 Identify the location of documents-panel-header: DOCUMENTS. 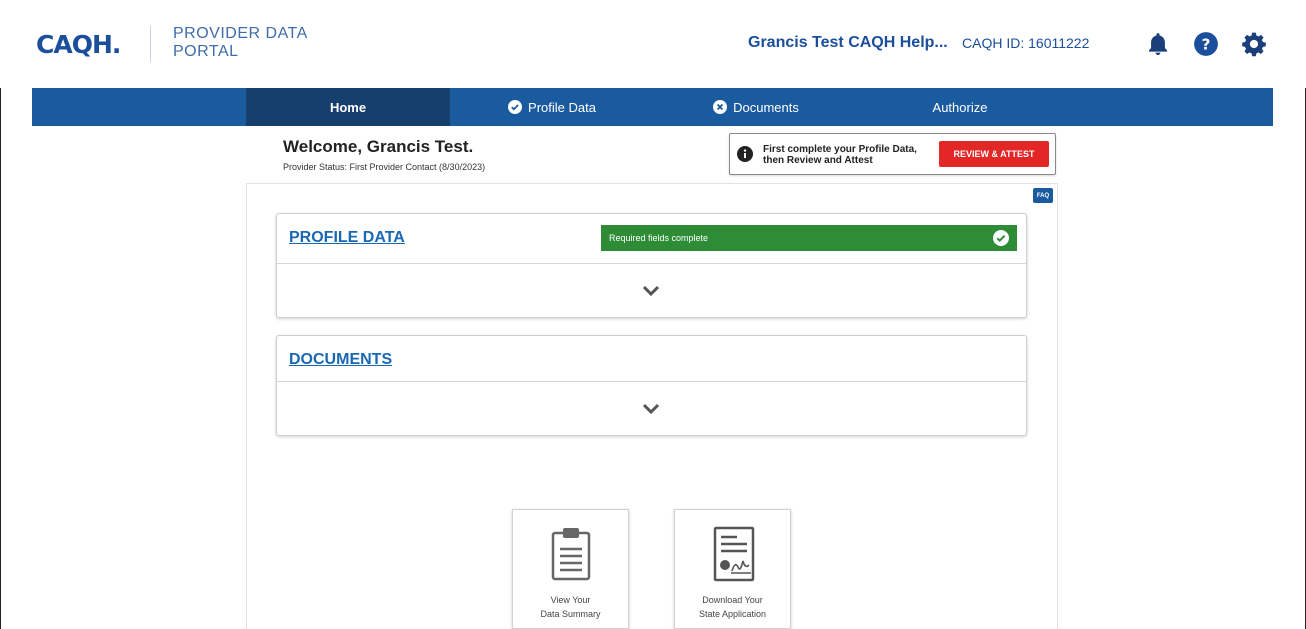
(651, 359).